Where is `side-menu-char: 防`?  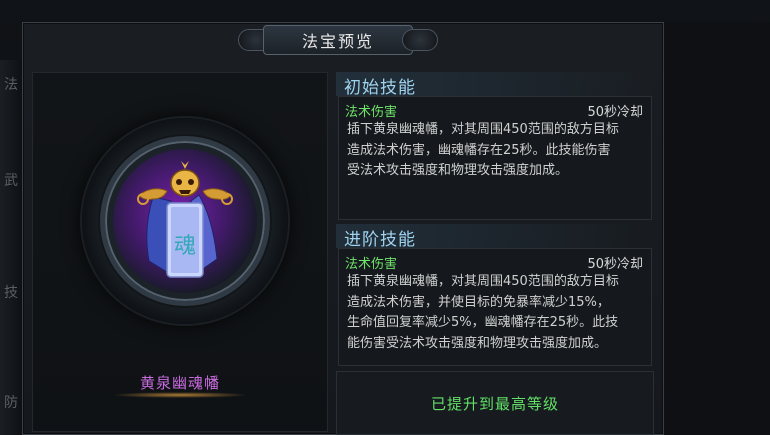 side-menu-char: 防 is located at coordinates (11, 402).